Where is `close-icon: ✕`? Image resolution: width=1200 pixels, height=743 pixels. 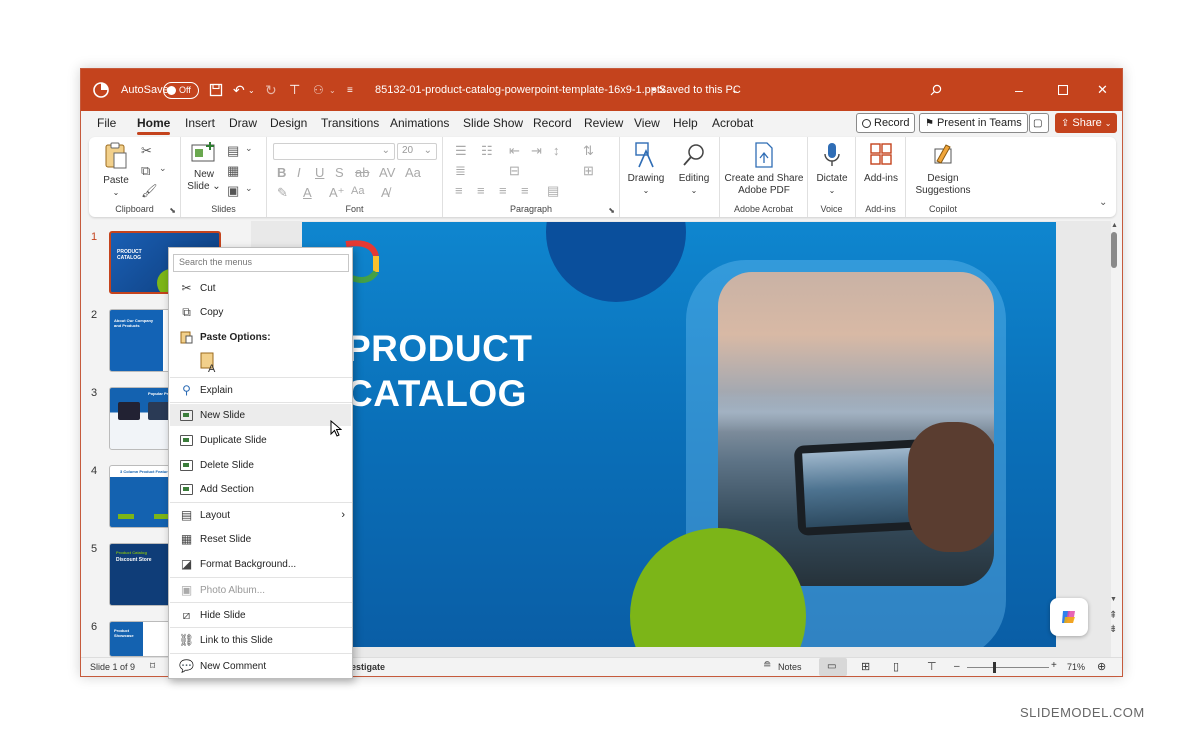 close-icon: ✕ is located at coordinates (1102, 90).